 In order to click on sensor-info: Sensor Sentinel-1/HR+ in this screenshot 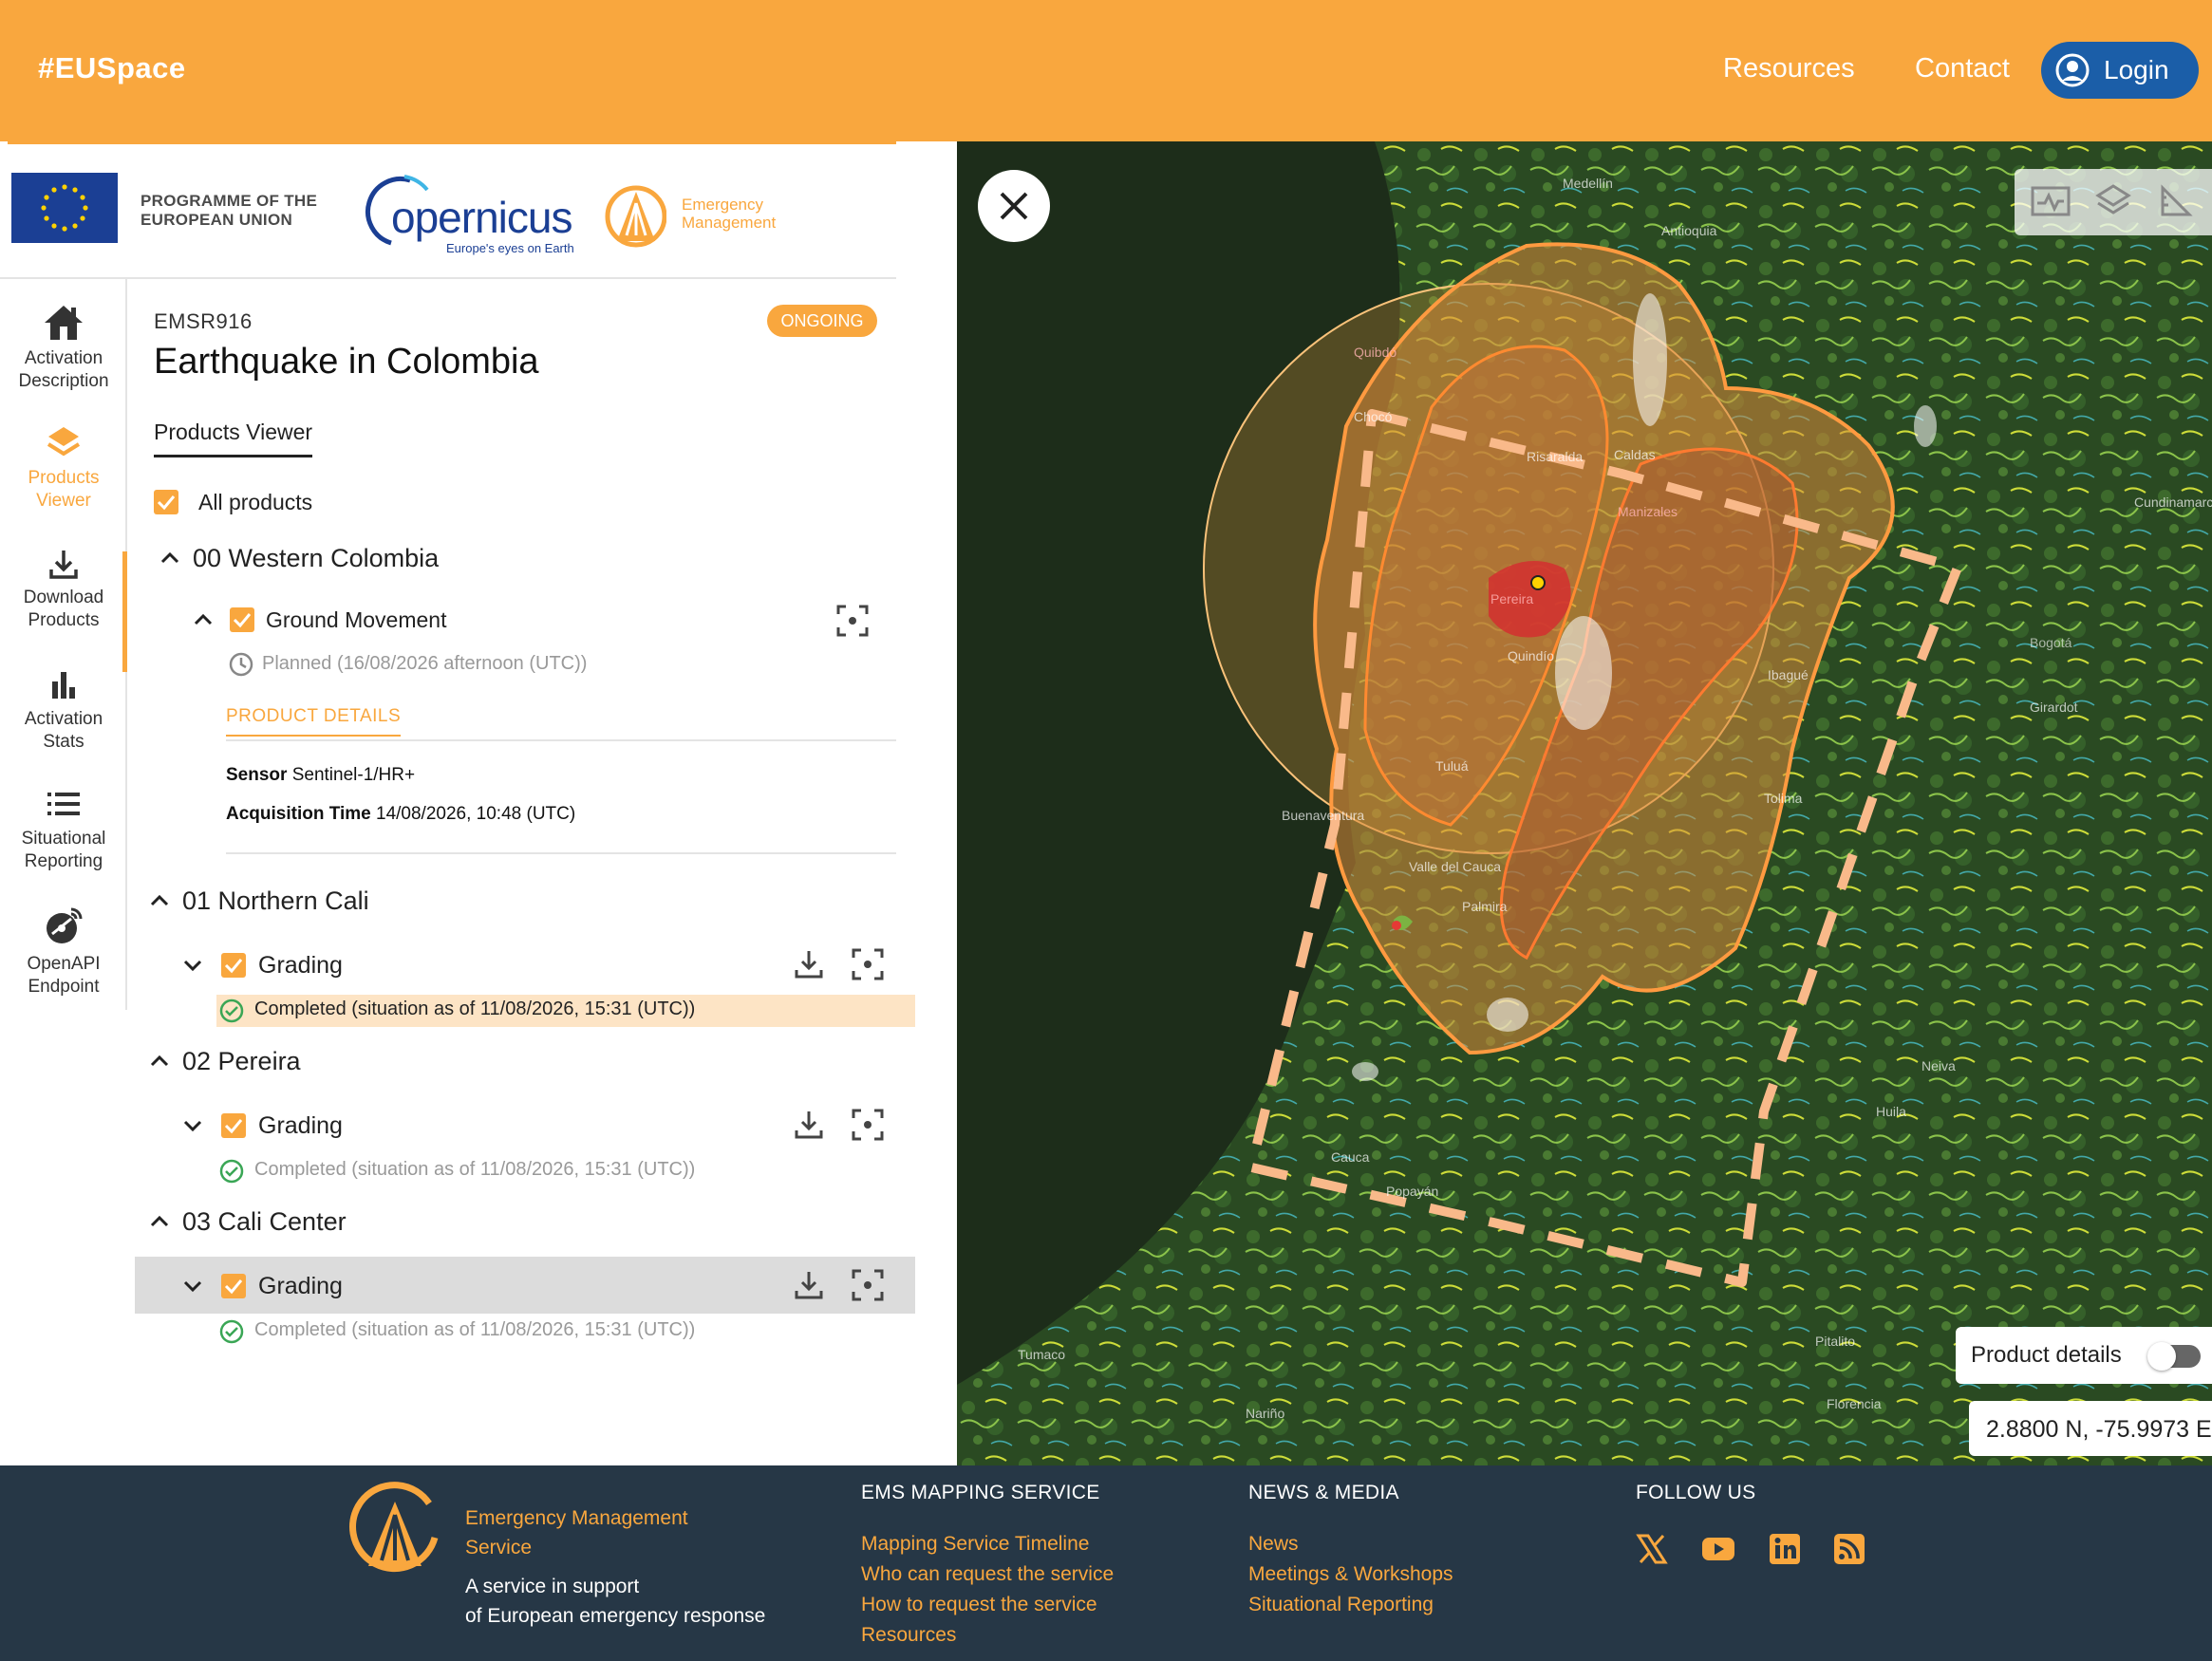, I will do `click(321, 775)`.